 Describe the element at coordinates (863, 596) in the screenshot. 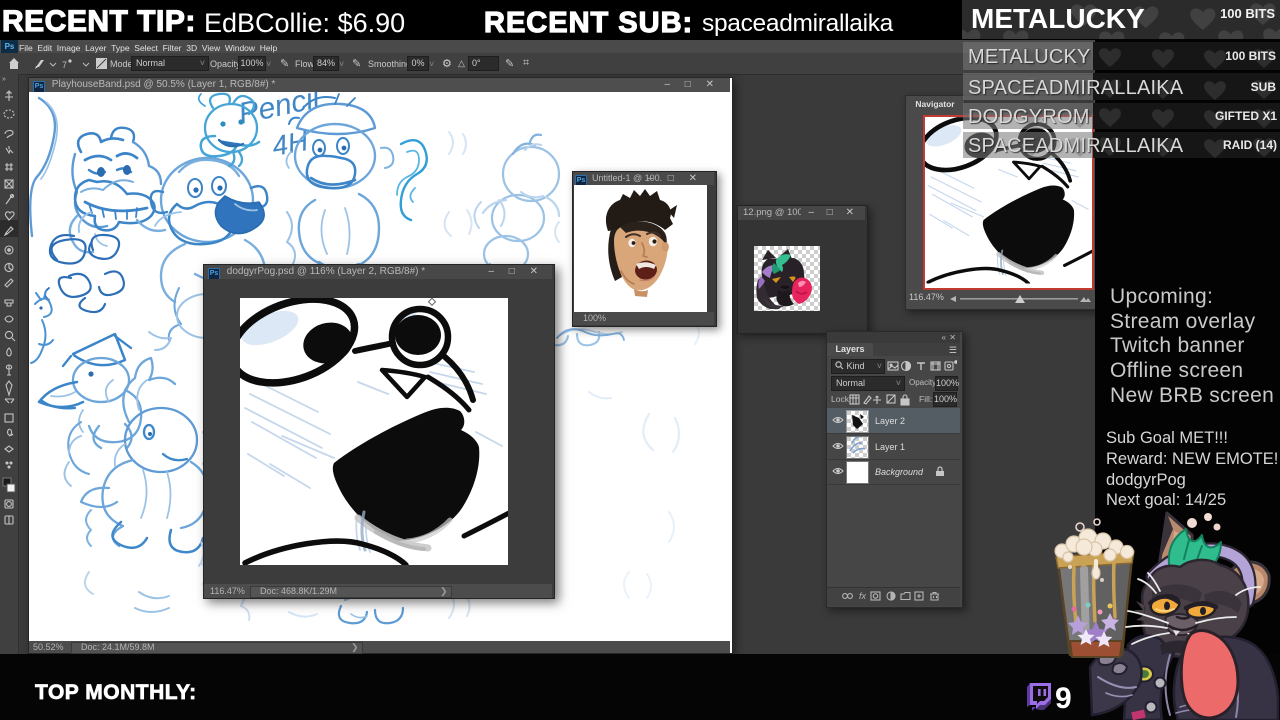

I see `svg-text: fx` at that location.